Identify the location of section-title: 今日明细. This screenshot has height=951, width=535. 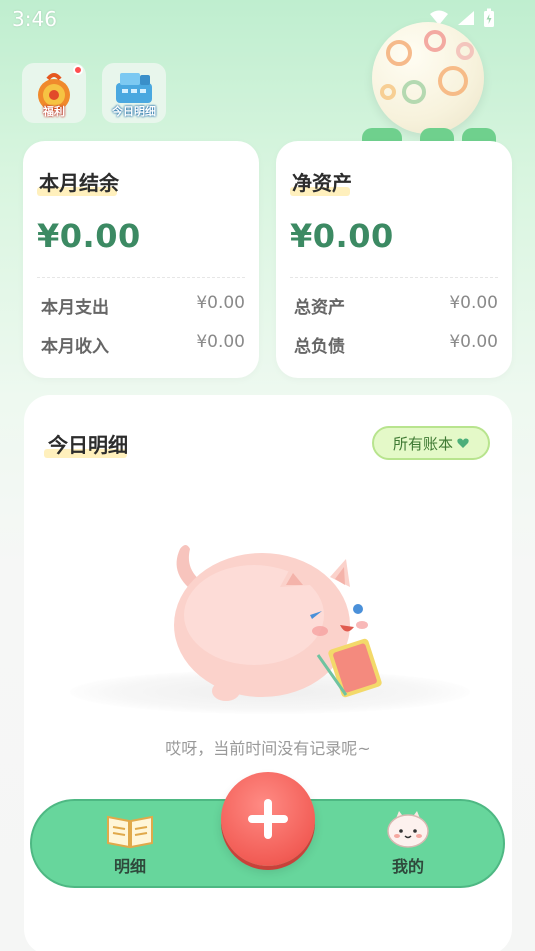
(86, 443).